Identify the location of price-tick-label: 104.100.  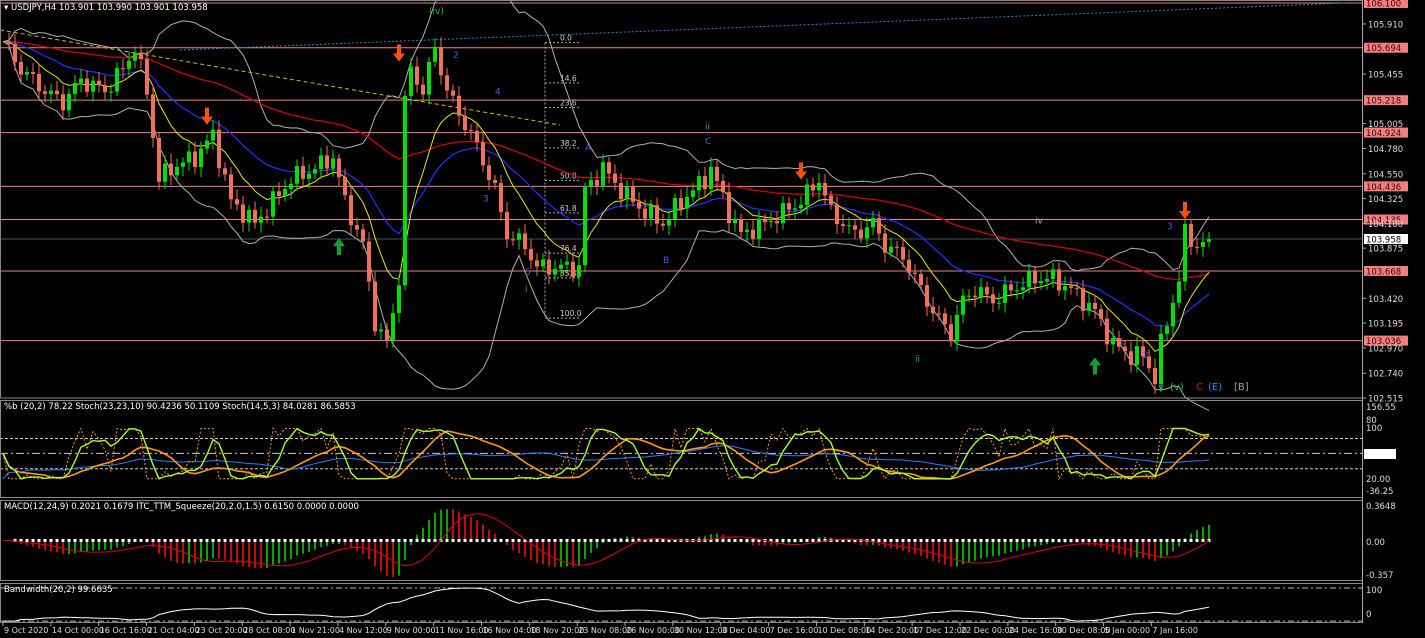
(1385, 225).